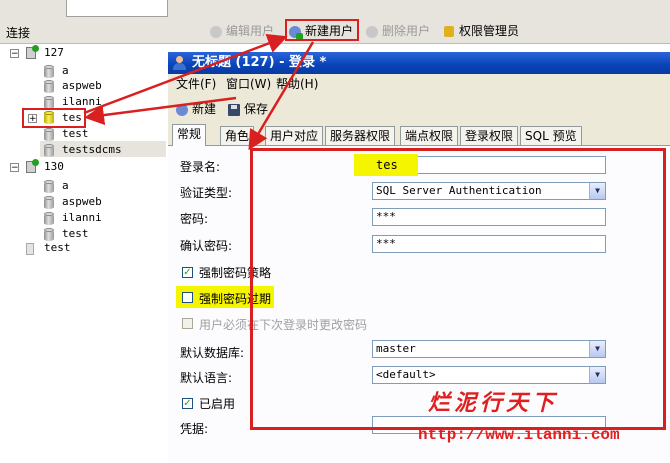 This screenshot has height=463, width=670. I want to click on tab-general: 常规, so click(189, 135).